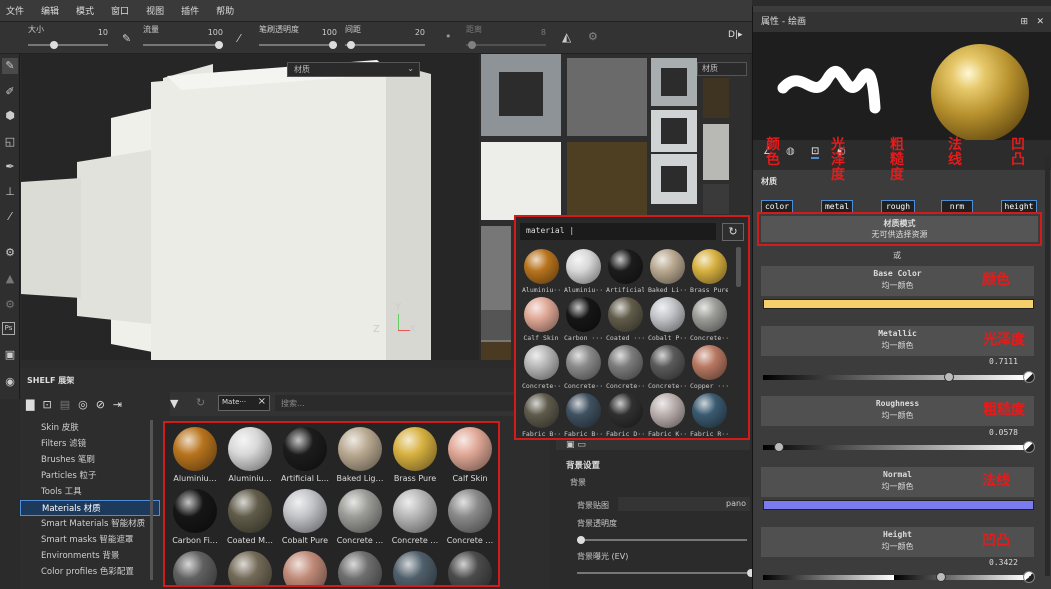  Describe the element at coordinates (353, 69) in the screenshot. I see `viewport-channel-dropdown: 材质 ⌄` at that location.